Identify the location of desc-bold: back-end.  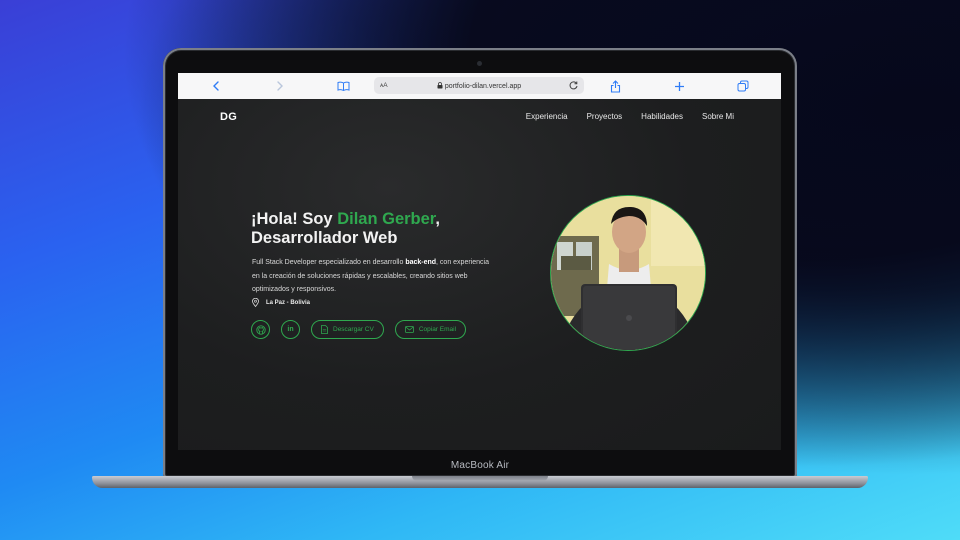
(421, 262).